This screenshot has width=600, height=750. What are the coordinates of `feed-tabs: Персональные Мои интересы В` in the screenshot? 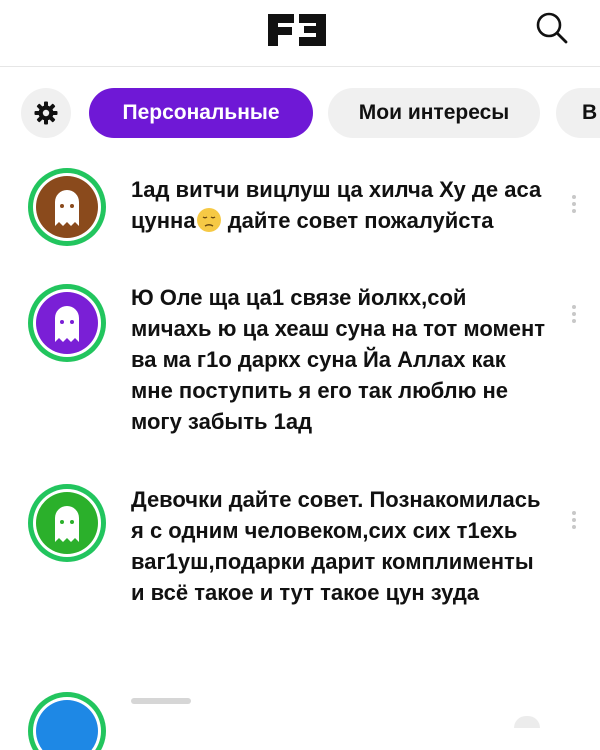 It's located at (300, 114).